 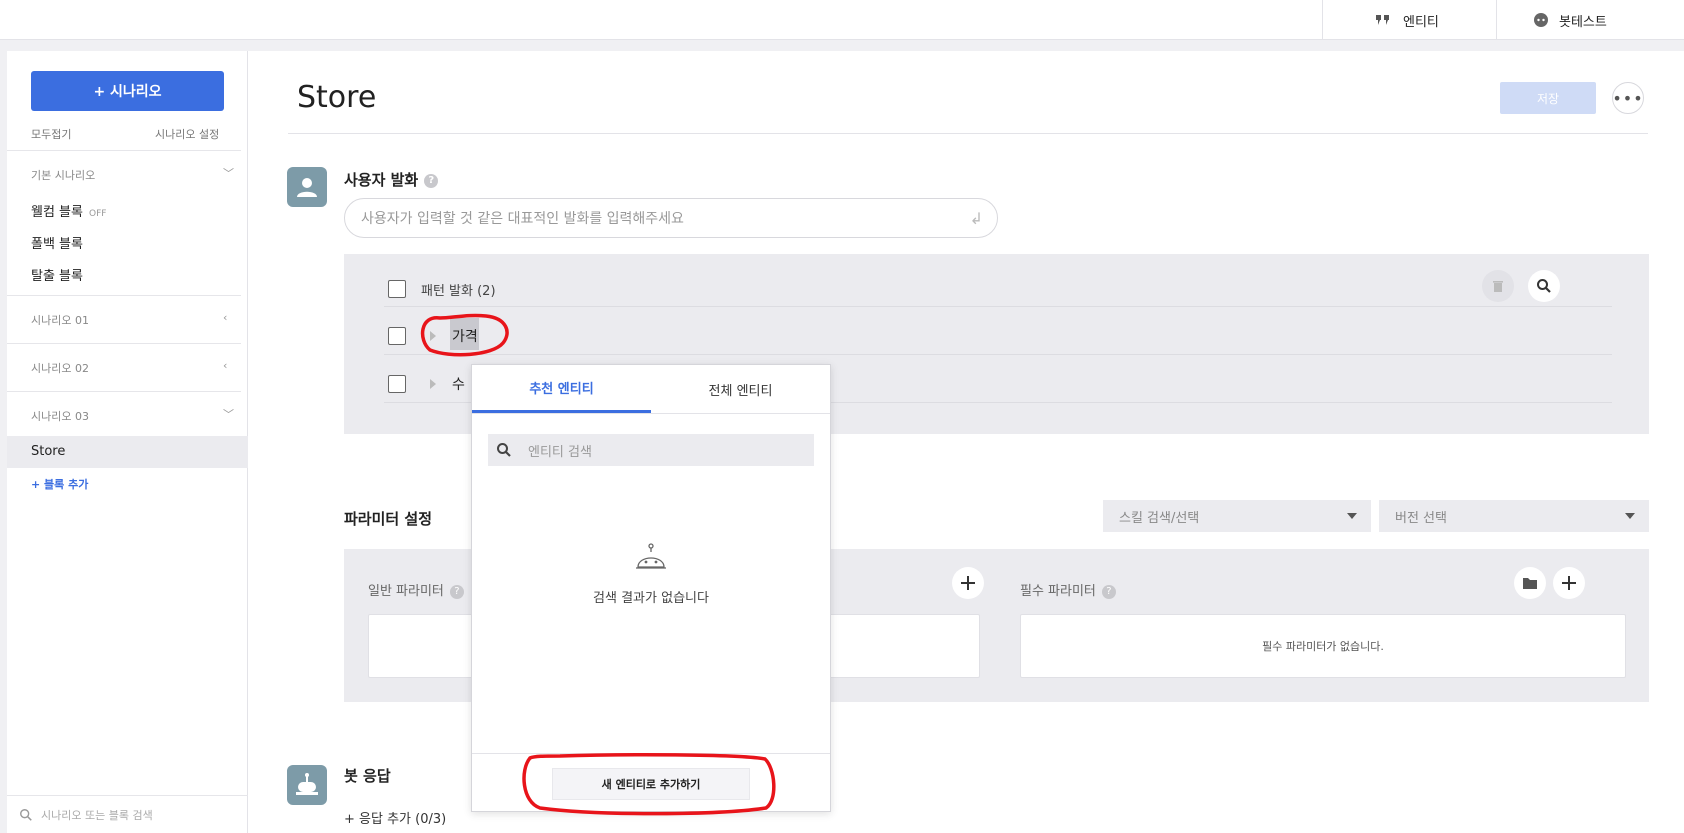 I want to click on empty-result-message: 검색 결과가 없습니다, so click(x=651, y=598).